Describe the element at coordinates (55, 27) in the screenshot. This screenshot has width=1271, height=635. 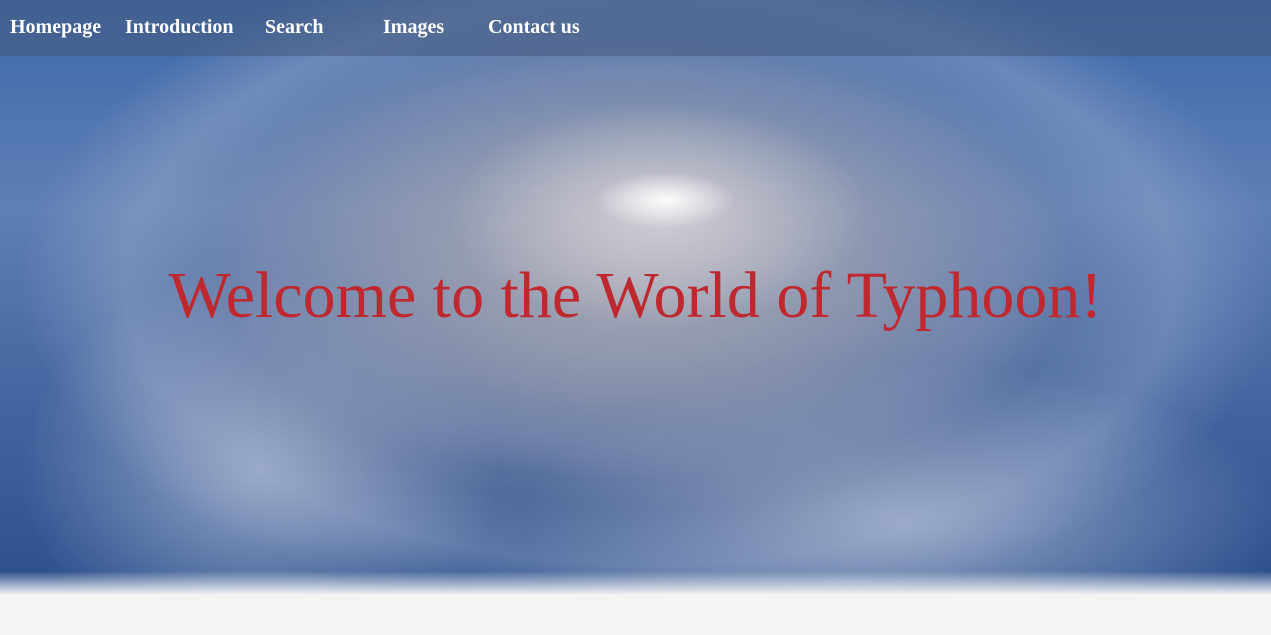
I see `nav-homepage-link: Homepage` at that location.